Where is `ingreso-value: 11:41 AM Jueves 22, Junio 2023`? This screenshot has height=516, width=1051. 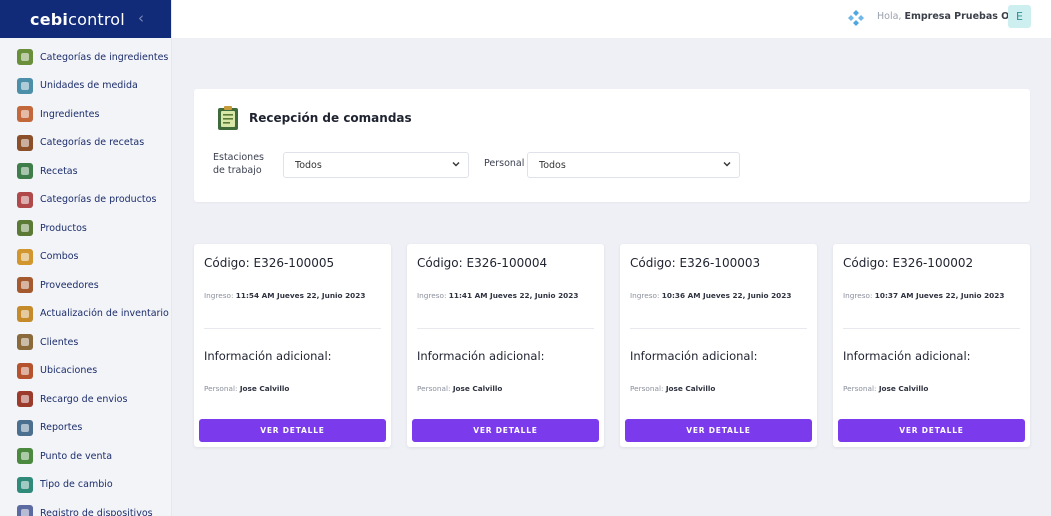 ingreso-value: 11:41 AM Jueves 22, Junio 2023 is located at coordinates (513, 295).